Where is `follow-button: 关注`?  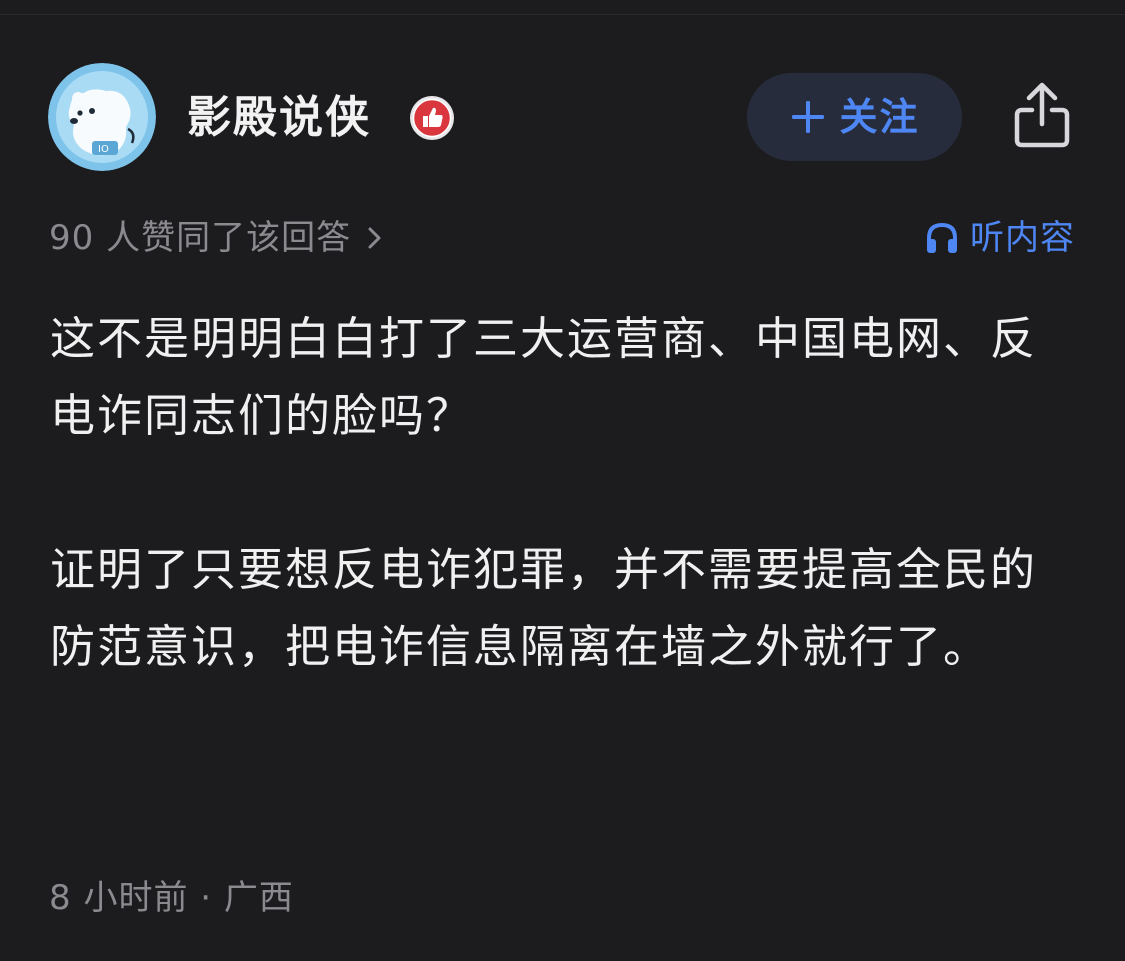 follow-button: 关注 is located at coordinates (854, 117).